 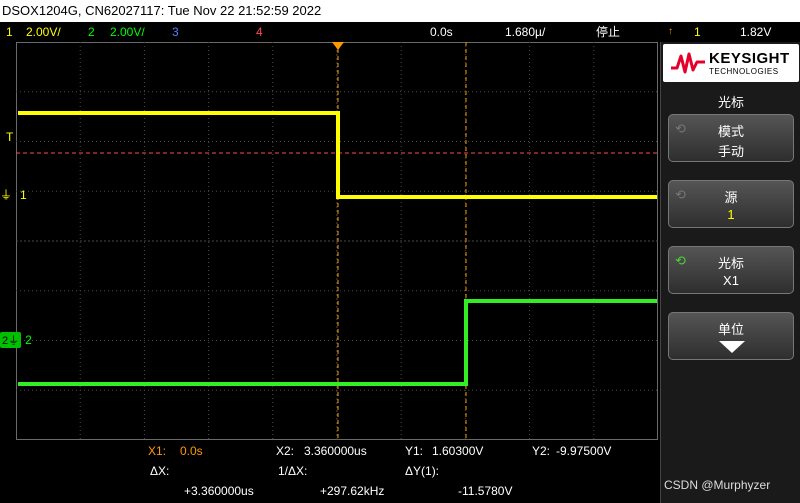 I want to click on ch1-marker-label: 1, so click(x=23, y=195).